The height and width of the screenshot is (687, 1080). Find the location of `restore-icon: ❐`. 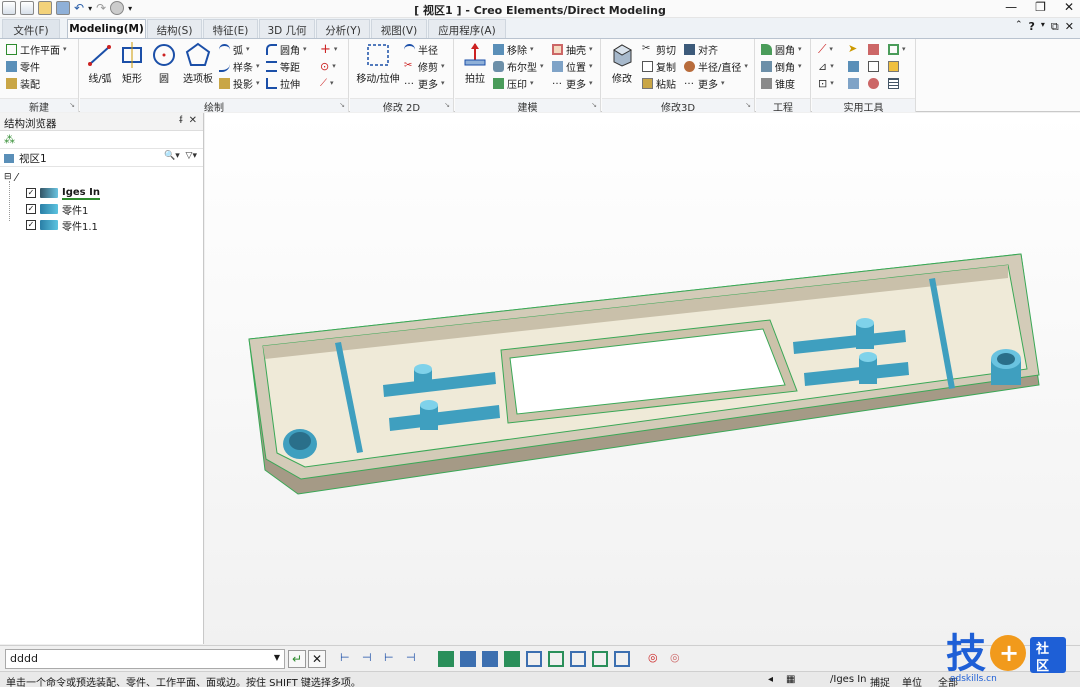

restore-icon: ❐ is located at coordinates (1040, 7).